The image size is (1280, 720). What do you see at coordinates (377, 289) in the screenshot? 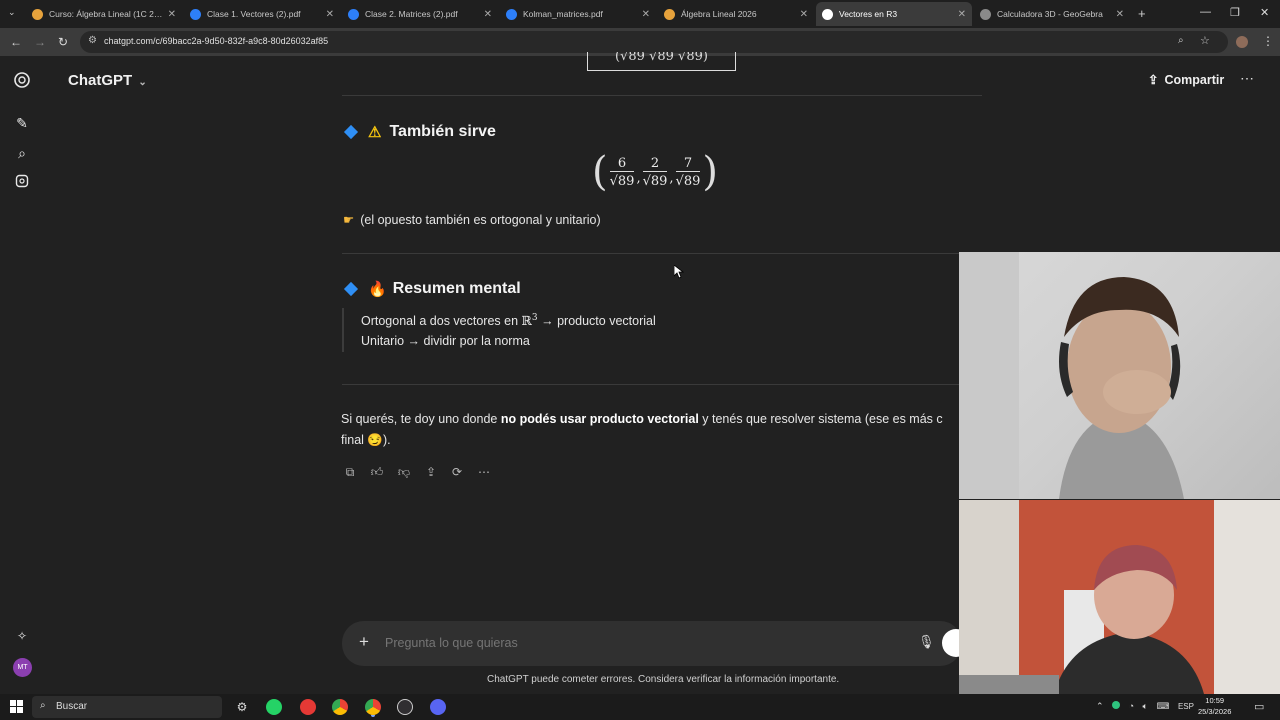
I see `fire-icon: 🔥` at bounding box center [377, 289].